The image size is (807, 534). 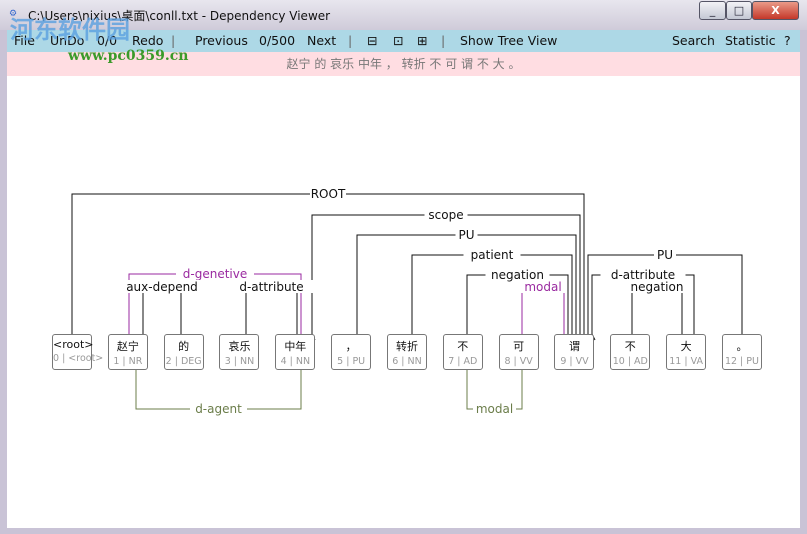 I want to click on token-3: 哀乐 3 | NN, so click(x=239, y=352).